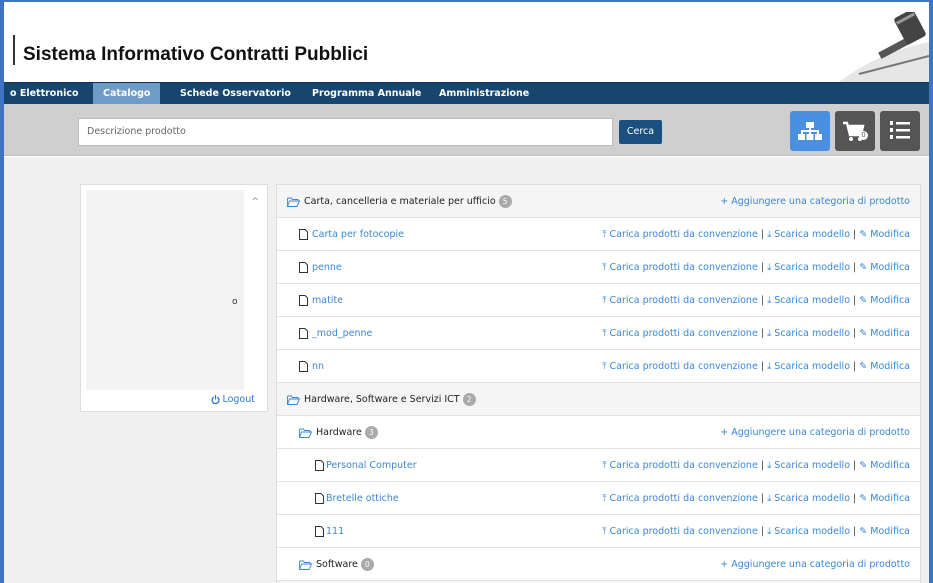 This screenshot has height=583, width=933. What do you see at coordinates (339, 432) in the screenshot?
I see `subcategory-name: Hardware` at bounding box center [339, 432].